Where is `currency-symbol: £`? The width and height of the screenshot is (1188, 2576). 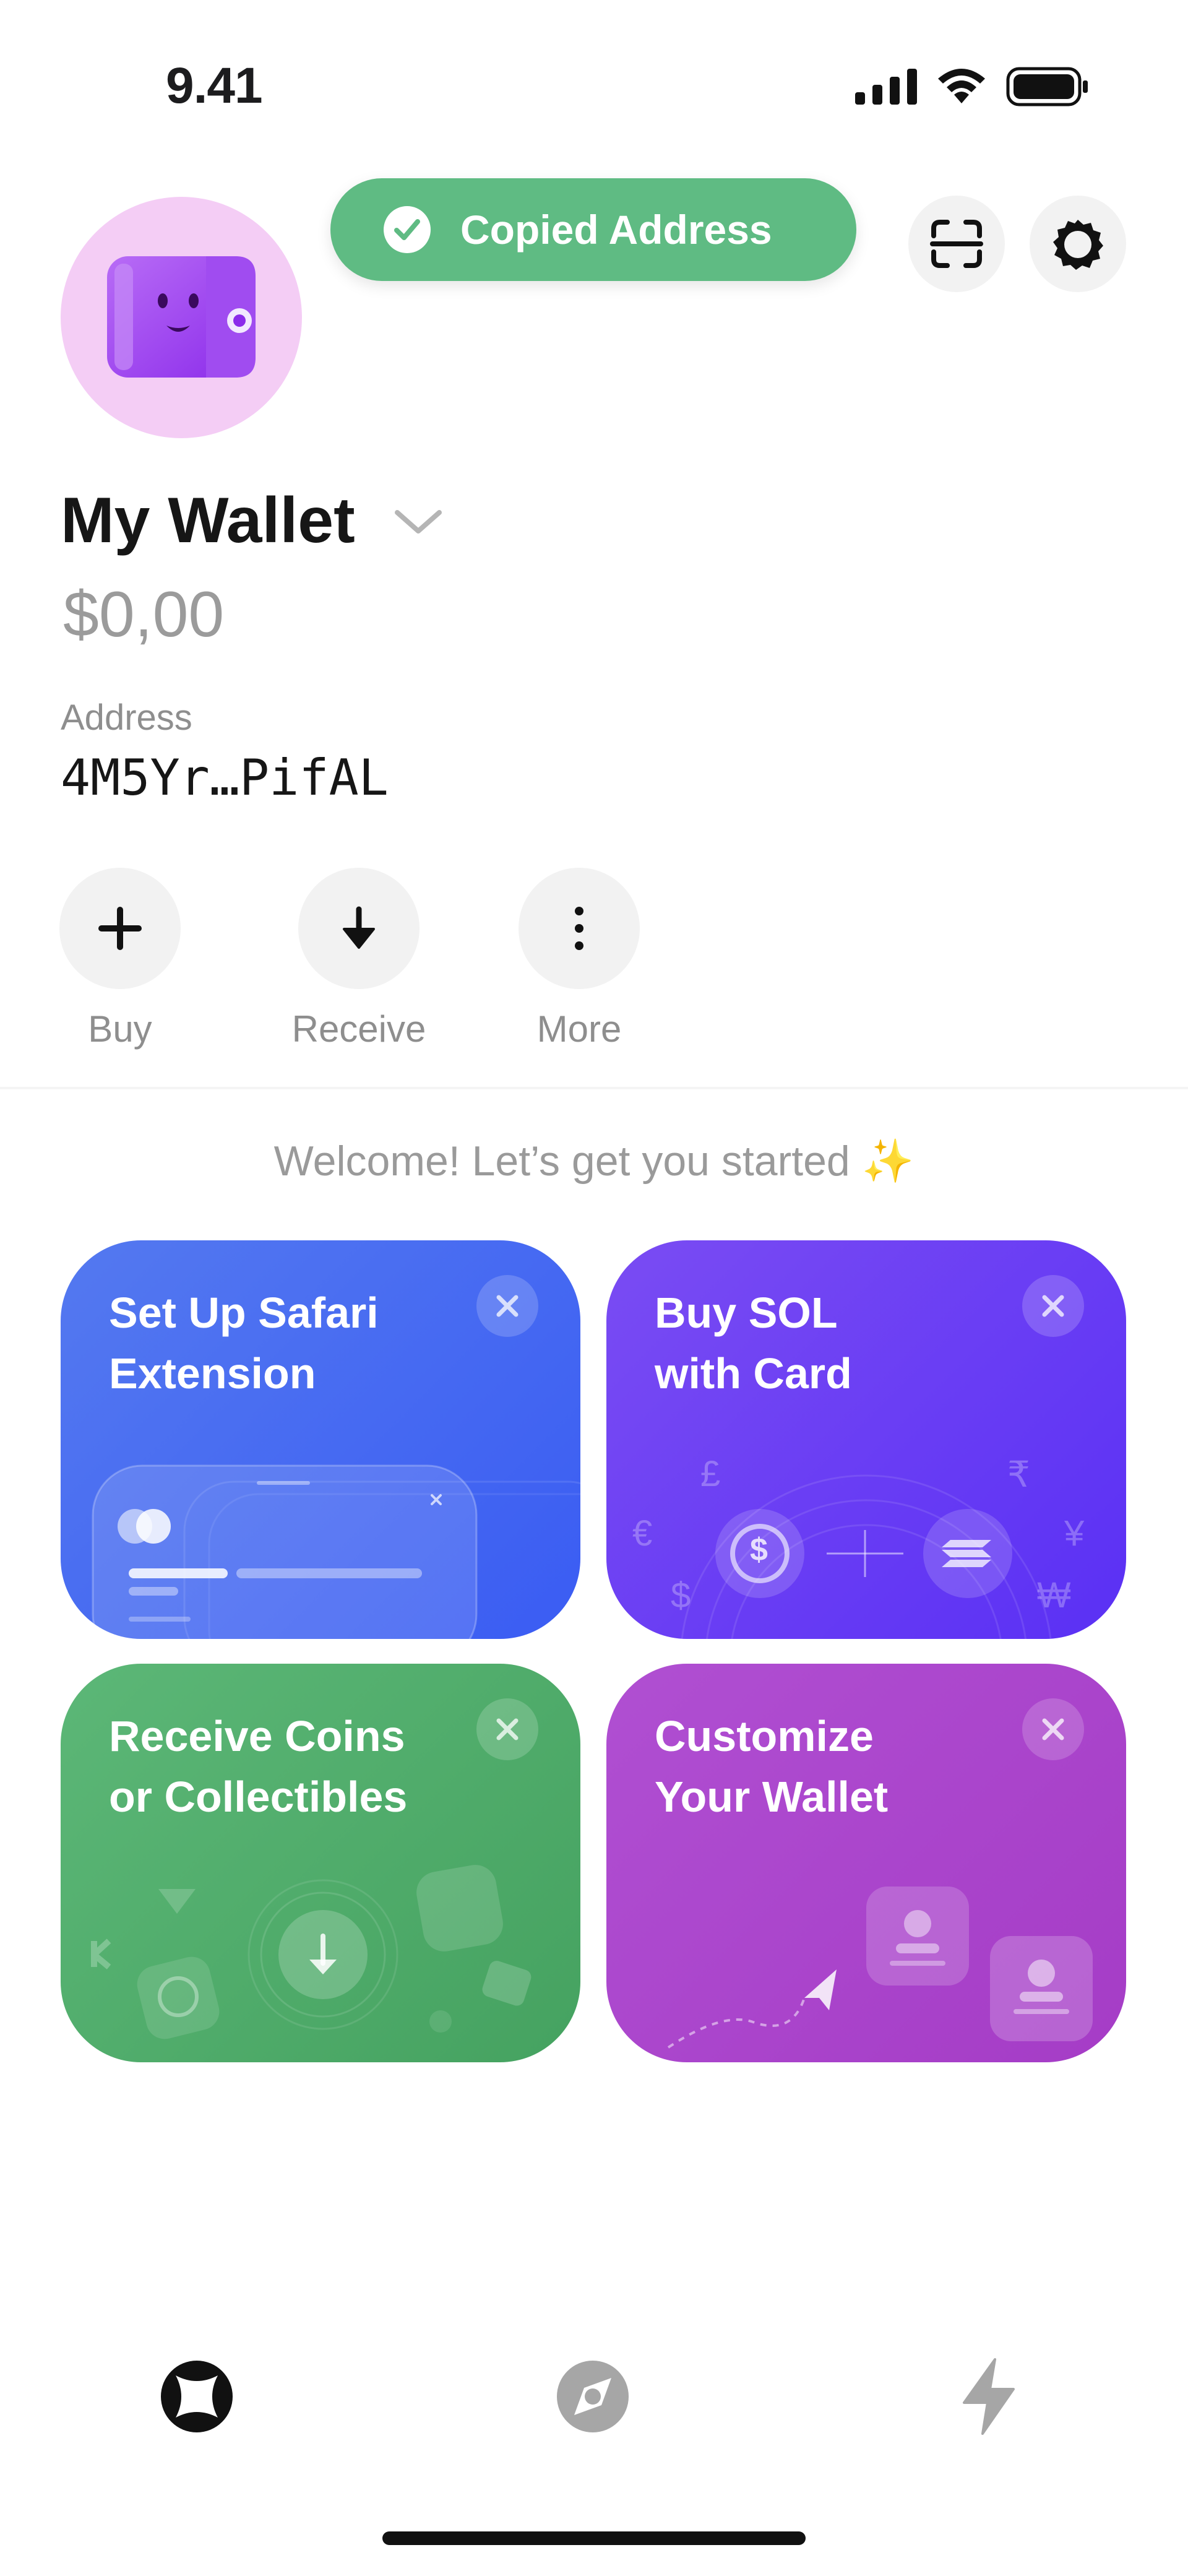
currency-symbol: £ is located at coordinates (710, 1474).